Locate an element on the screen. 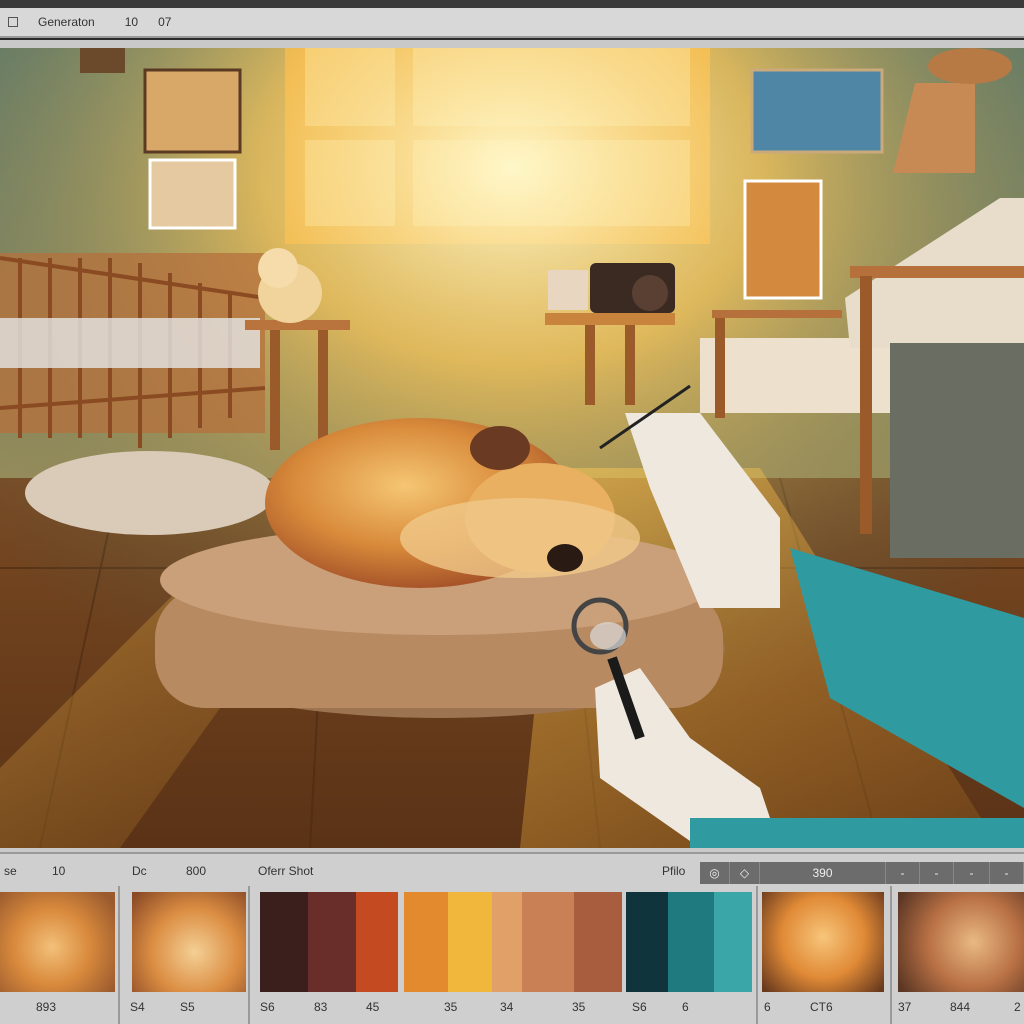 Image resolution: width=1024 pixels, height=1024 pixels. strip-label: 844 is located at coordinates (960, 1007).